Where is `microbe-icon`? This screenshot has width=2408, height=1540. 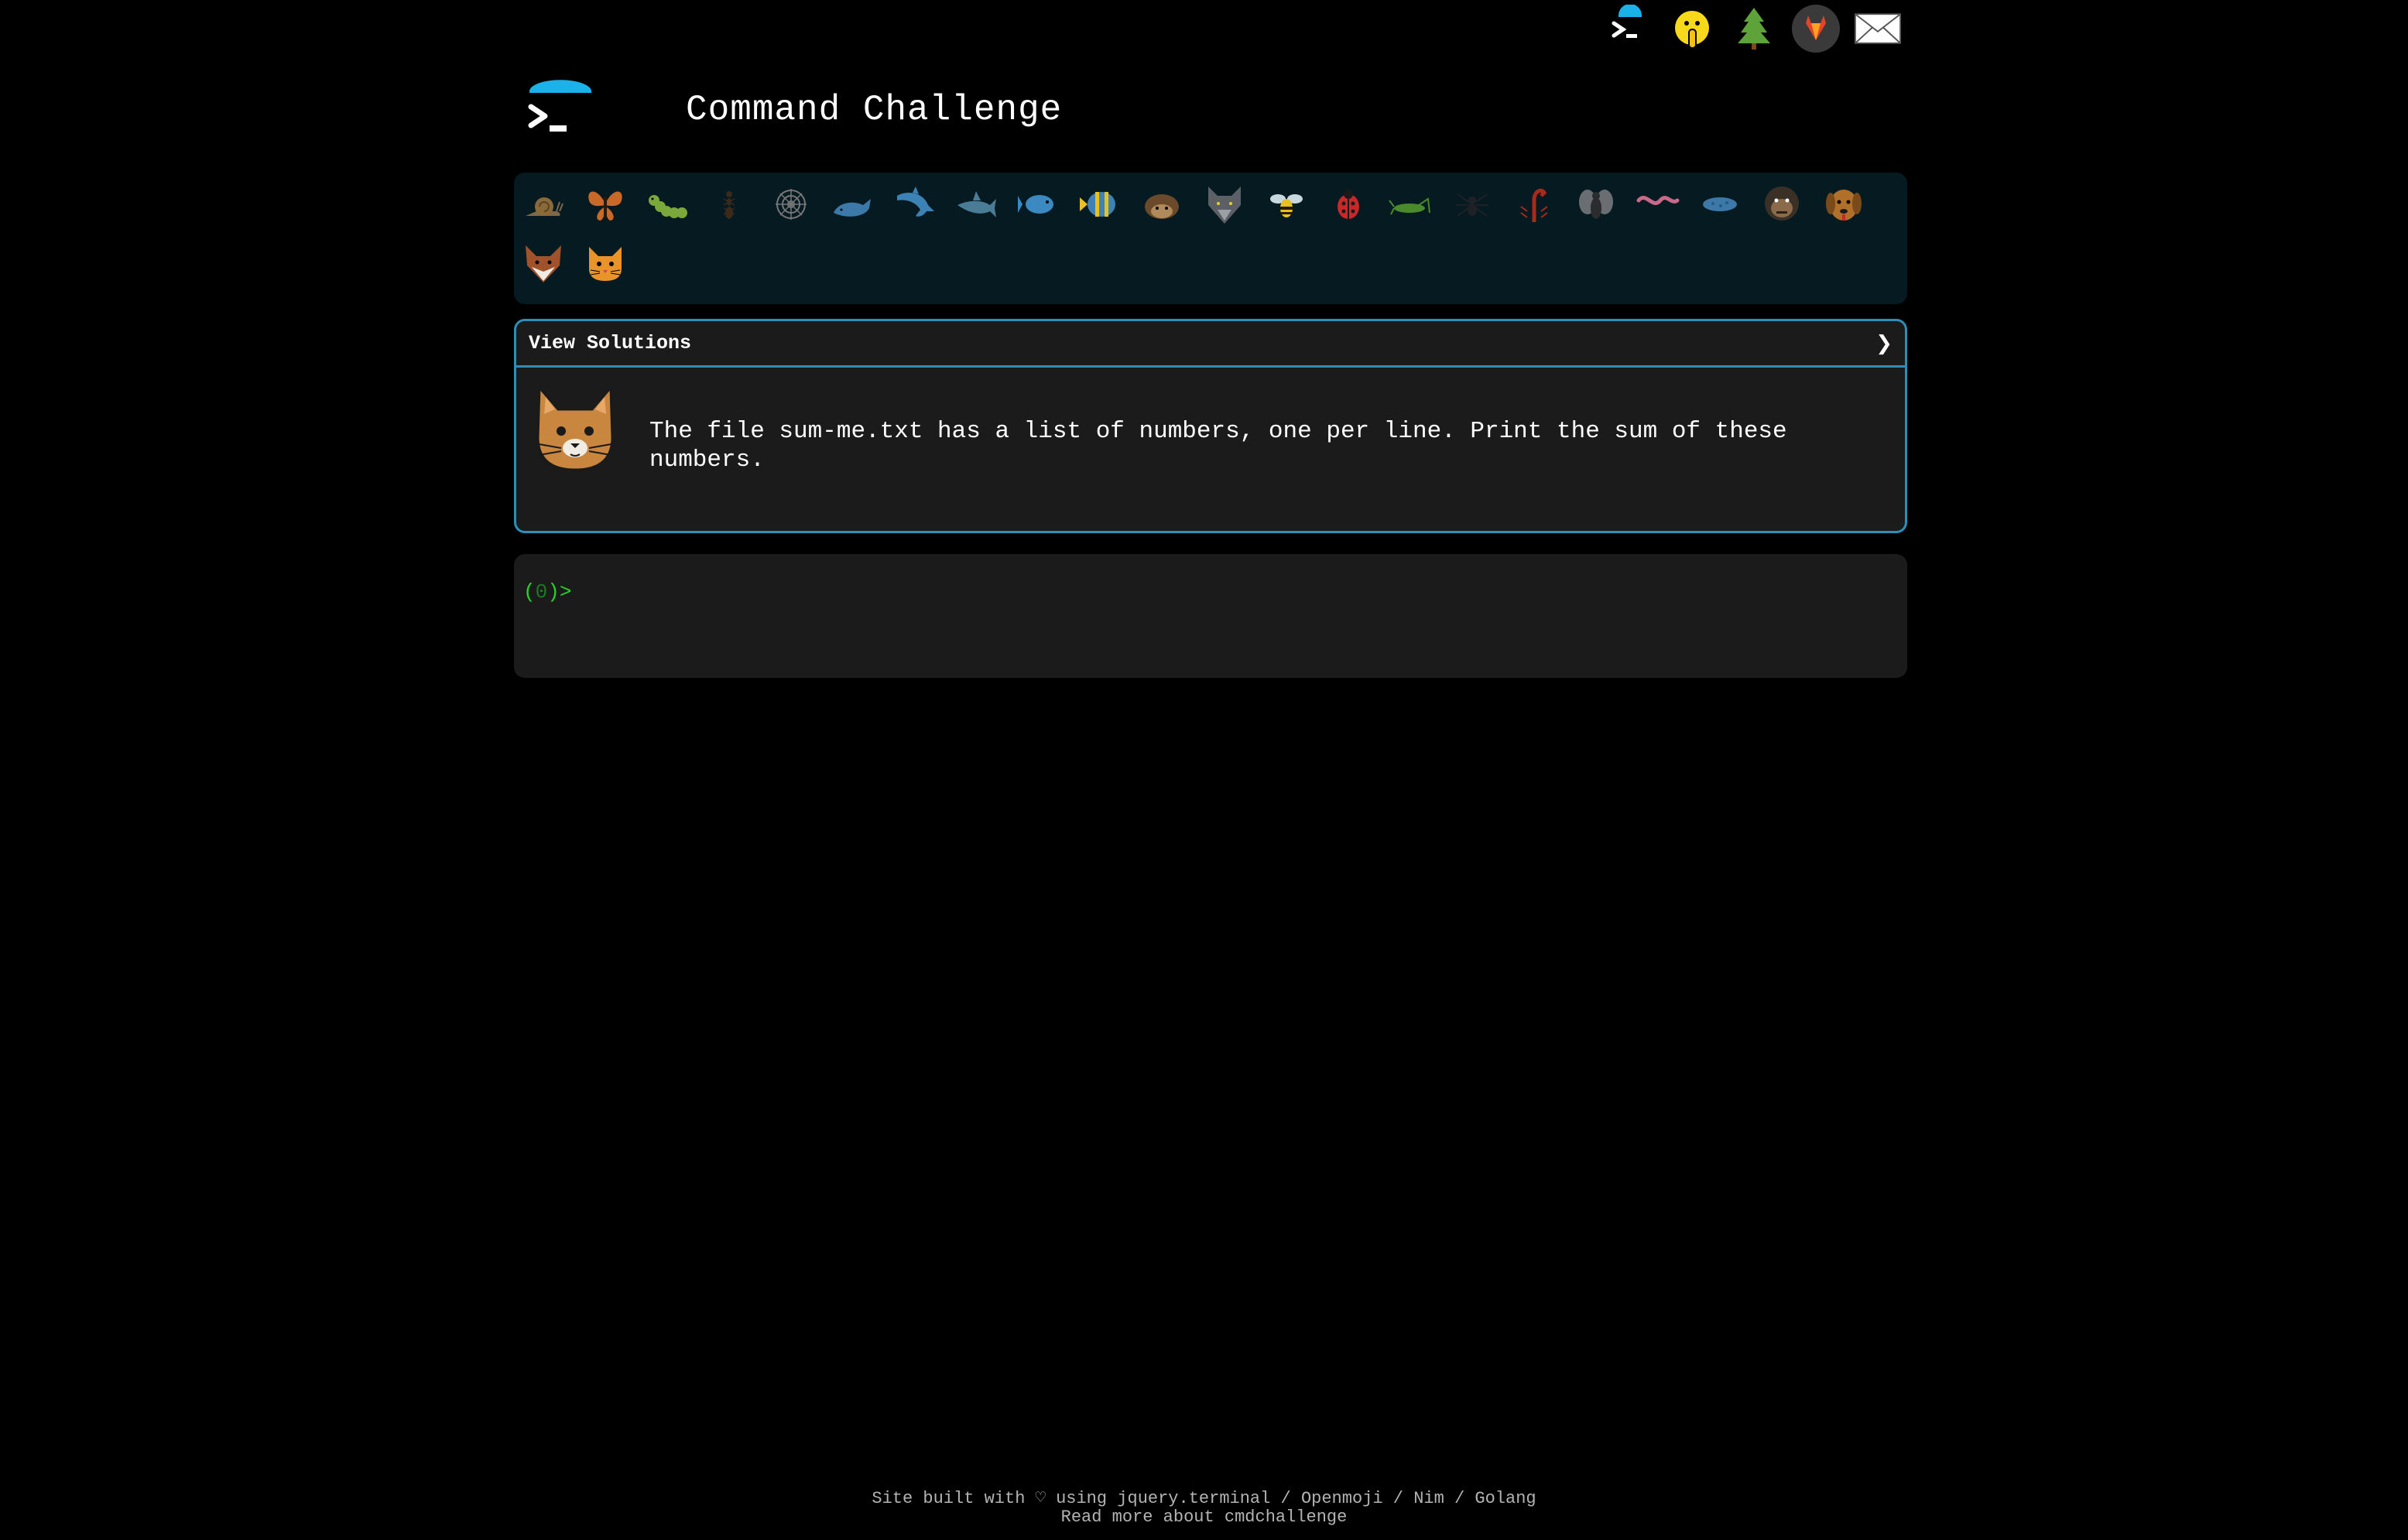
microbe-icon is located at coordinates (1720, 204).